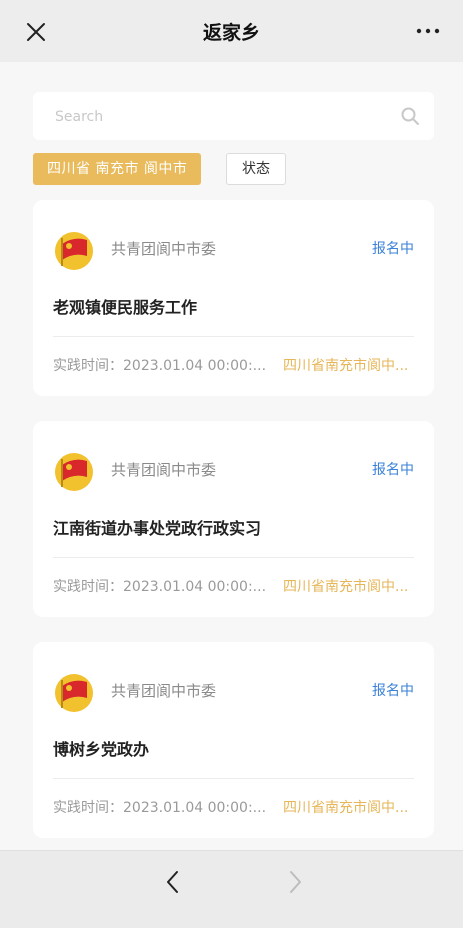 The width and height of the screenshot is (463, 928). I want to click on chevron-left-icon, so click(173, 882).